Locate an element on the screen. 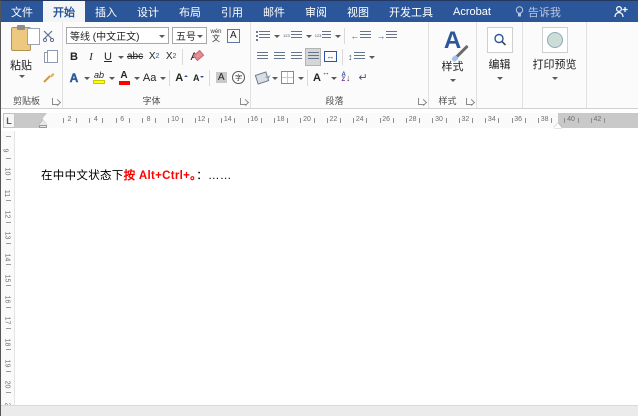 This screenshot has height=416, width=638. multilevel-dropdown-icon is located at coordinates (338, 37).